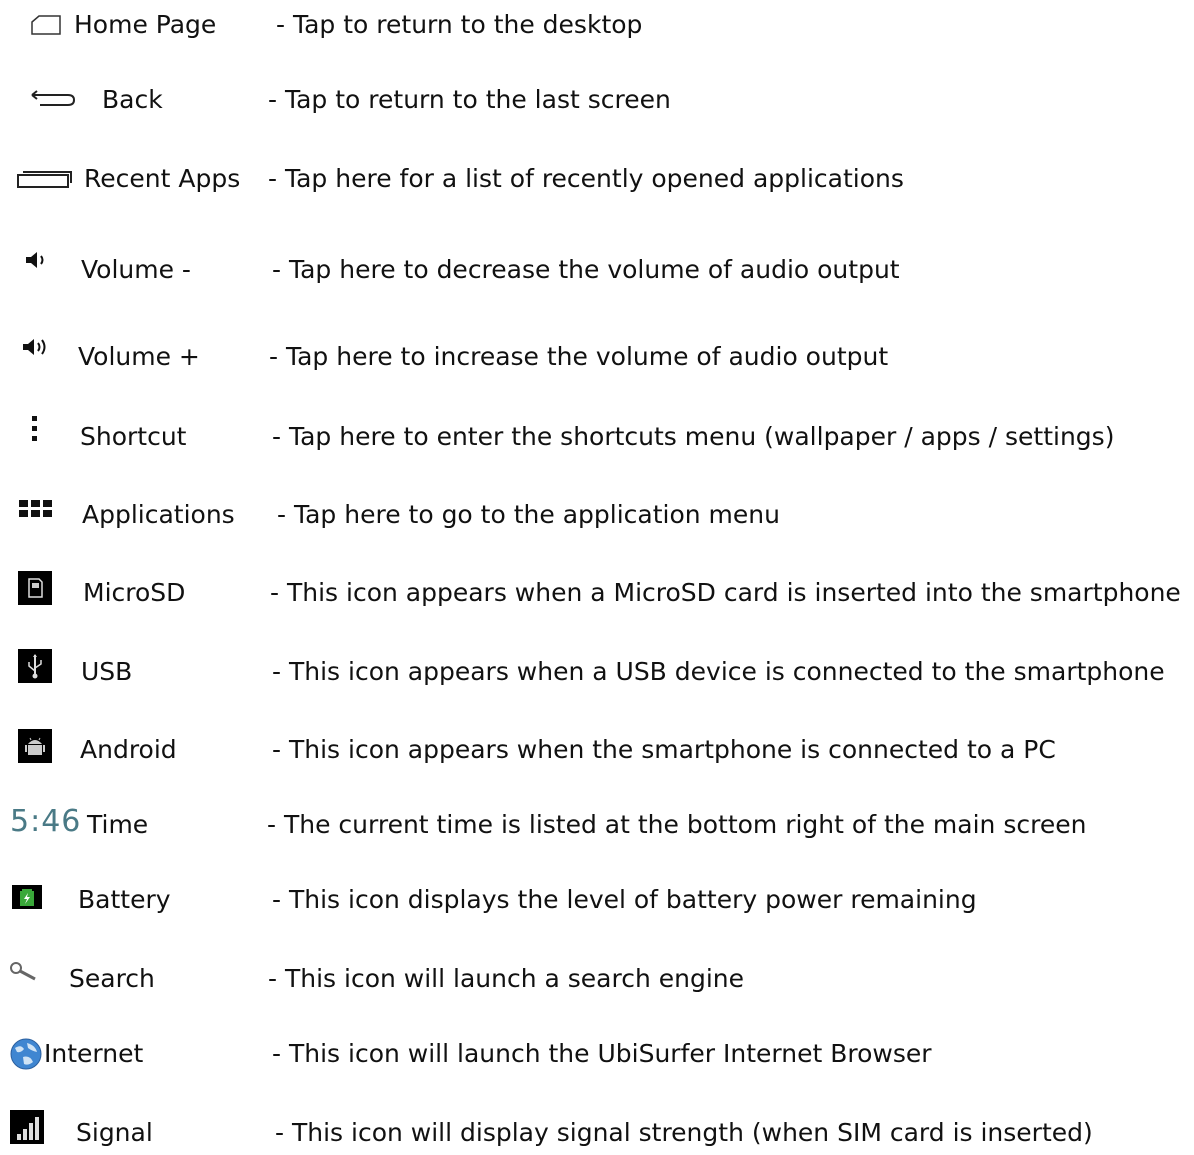 The width and height of the screenshot is (1194, 1155). What do you see at coordinates (35, 429) in the screenshot?
I see `menu-dots-icon` at bounding box center [35, 429].